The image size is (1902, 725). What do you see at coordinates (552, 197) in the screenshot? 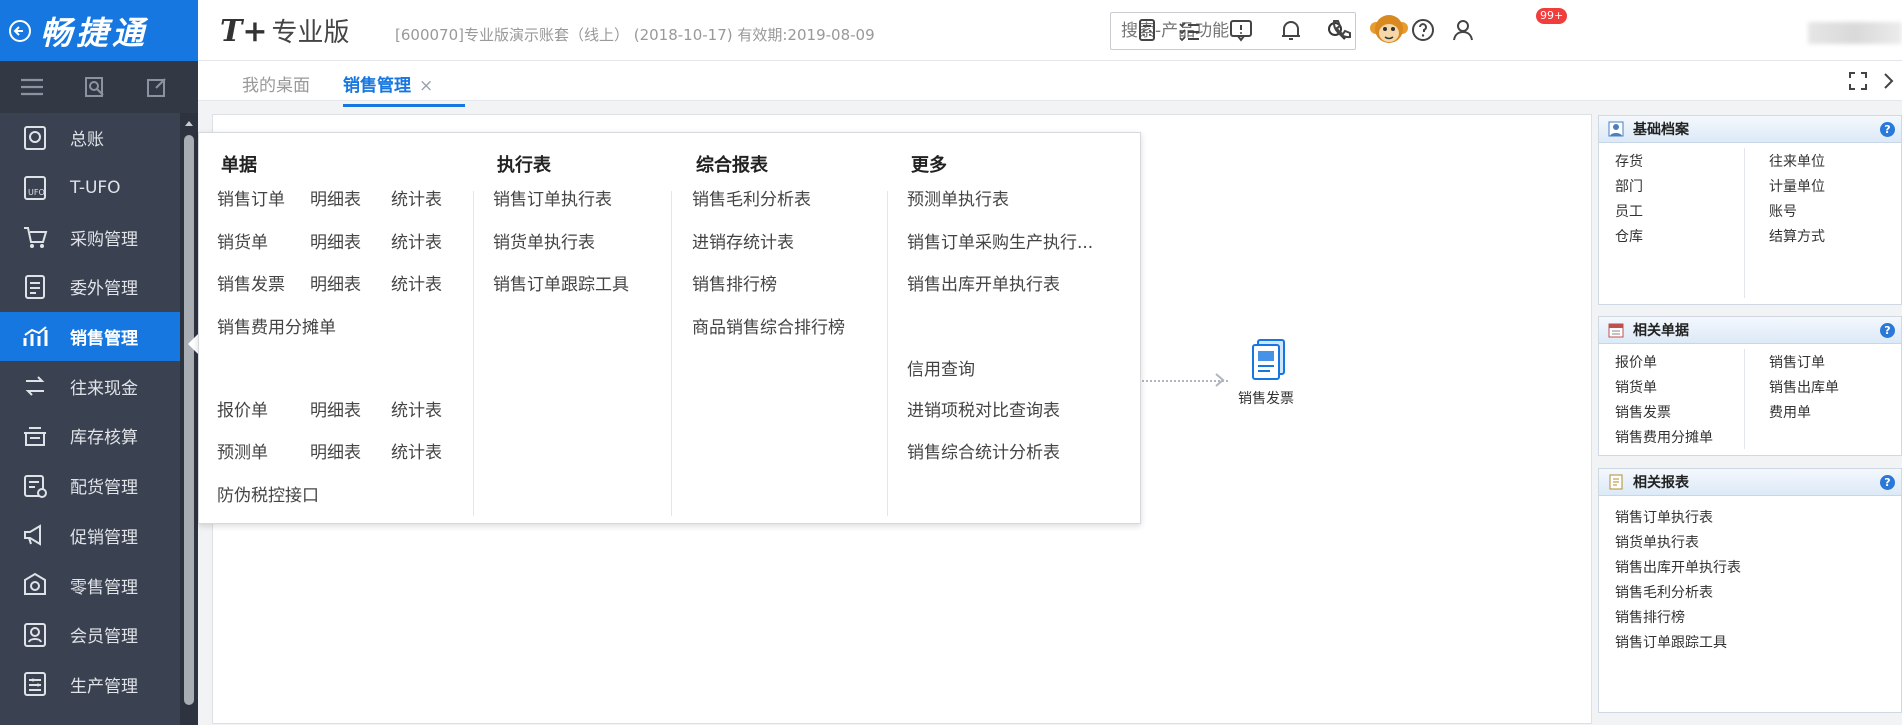
I see `menu-link: 销售订单执行表` at bounding box center [552, 197].